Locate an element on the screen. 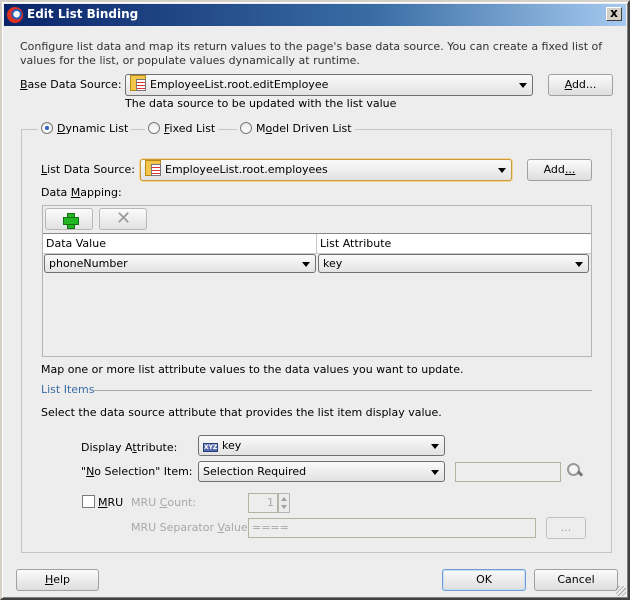 The width and height of the screenshot is (630, 600). mru-count-field: 1 is located at coordinates (263, 503).